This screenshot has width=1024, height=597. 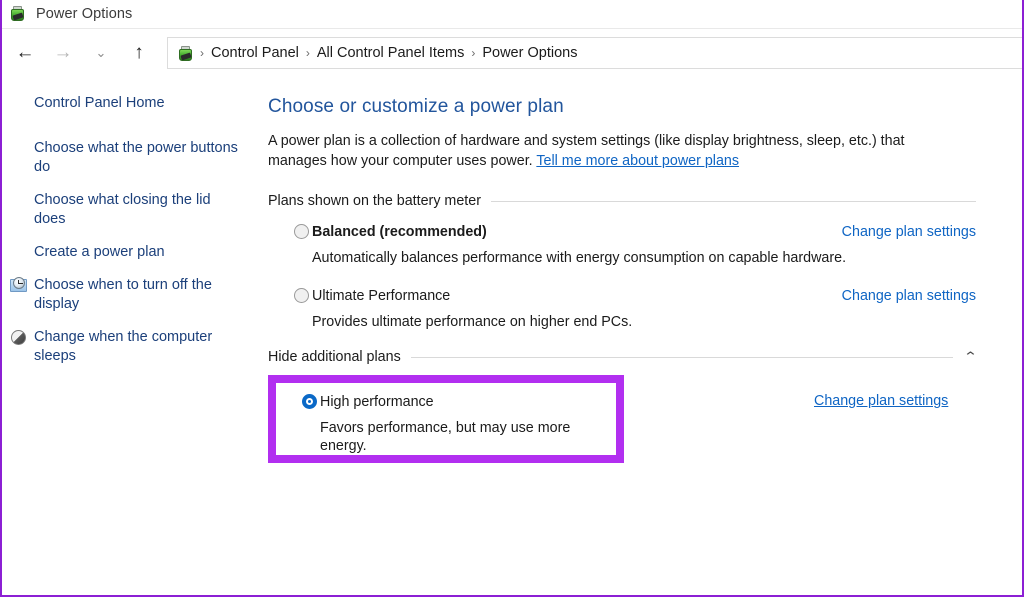 What do you see at coordinates (19, 286) in the screenshot?
I see `display-clock-icon` at bounding box center [19, 286].